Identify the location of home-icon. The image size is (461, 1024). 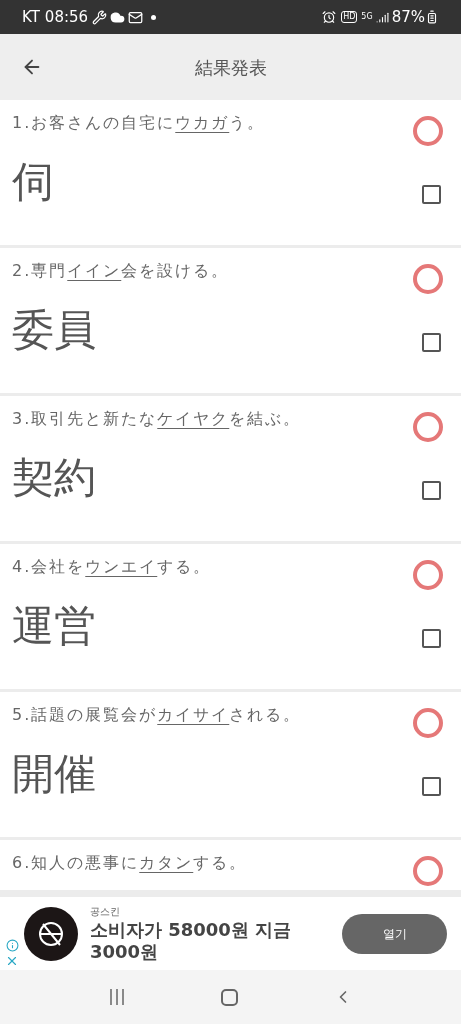
(229, 997).